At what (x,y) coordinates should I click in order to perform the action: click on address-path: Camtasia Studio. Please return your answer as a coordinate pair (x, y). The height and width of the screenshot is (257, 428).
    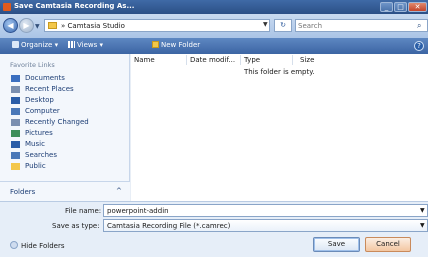
    Looking at the image, I should click on (96, 26).